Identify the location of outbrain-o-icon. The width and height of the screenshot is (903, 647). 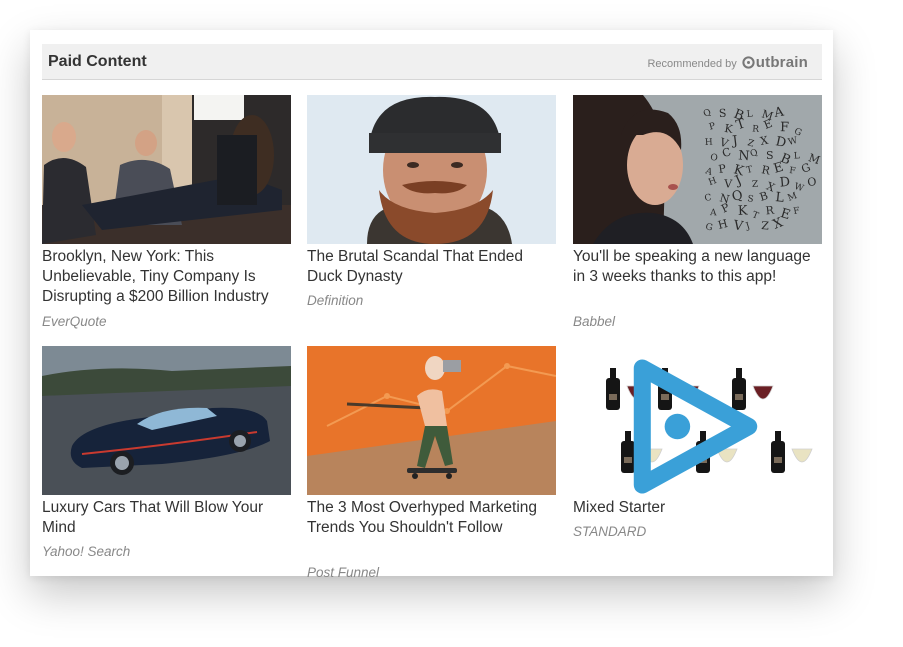
(748, 62).